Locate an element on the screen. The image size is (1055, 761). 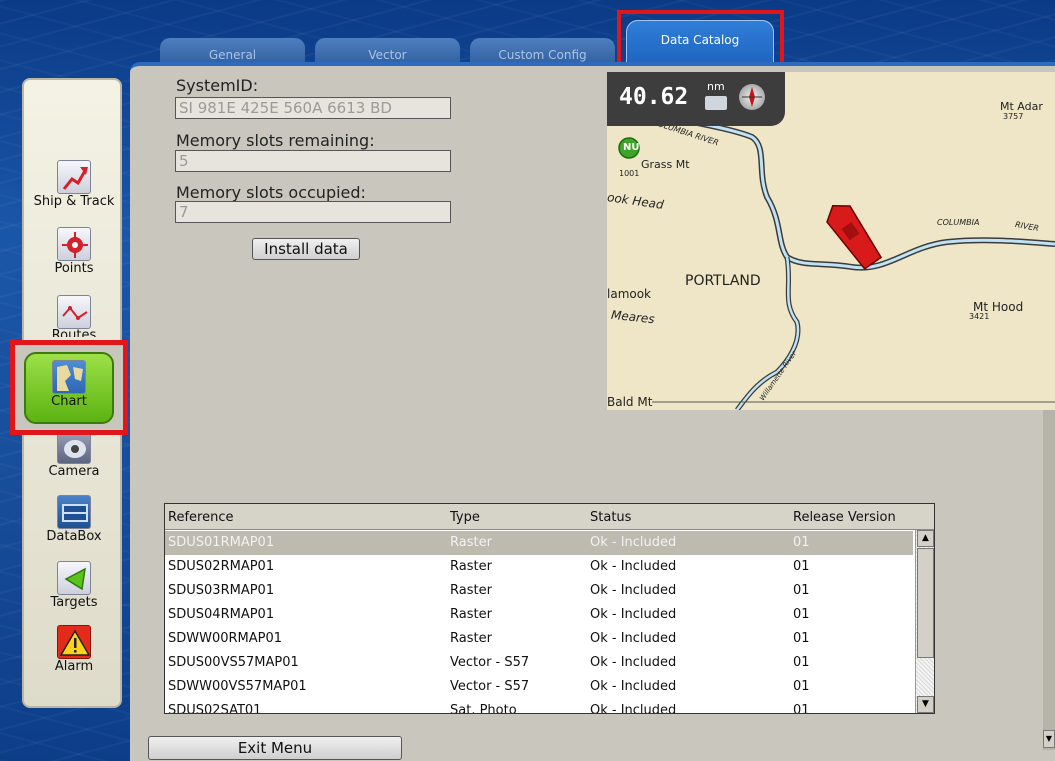
slots-remaining-field: 5 is located at coordinates (313, 161).